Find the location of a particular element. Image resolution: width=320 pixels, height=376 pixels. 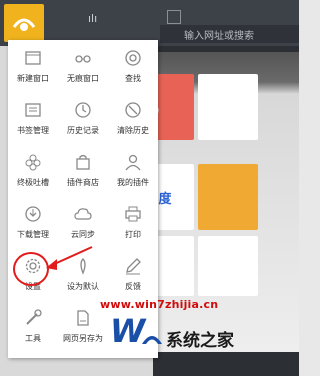

clock-icon is located at coordinates (83, 110).